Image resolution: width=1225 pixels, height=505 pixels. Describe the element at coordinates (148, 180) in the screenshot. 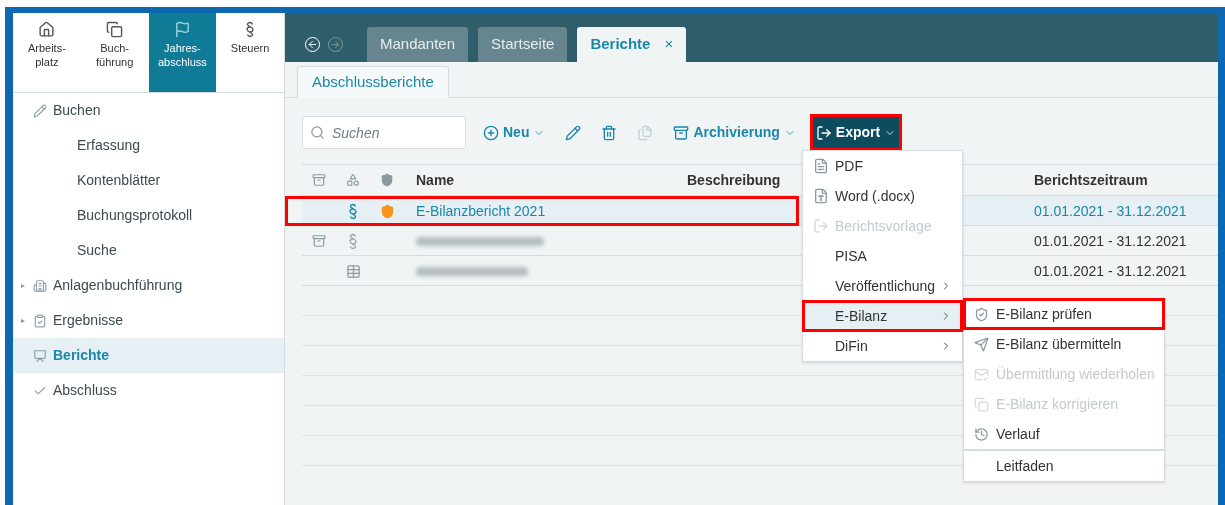

I see `sidebar-item: Kontenblätter` at that location.